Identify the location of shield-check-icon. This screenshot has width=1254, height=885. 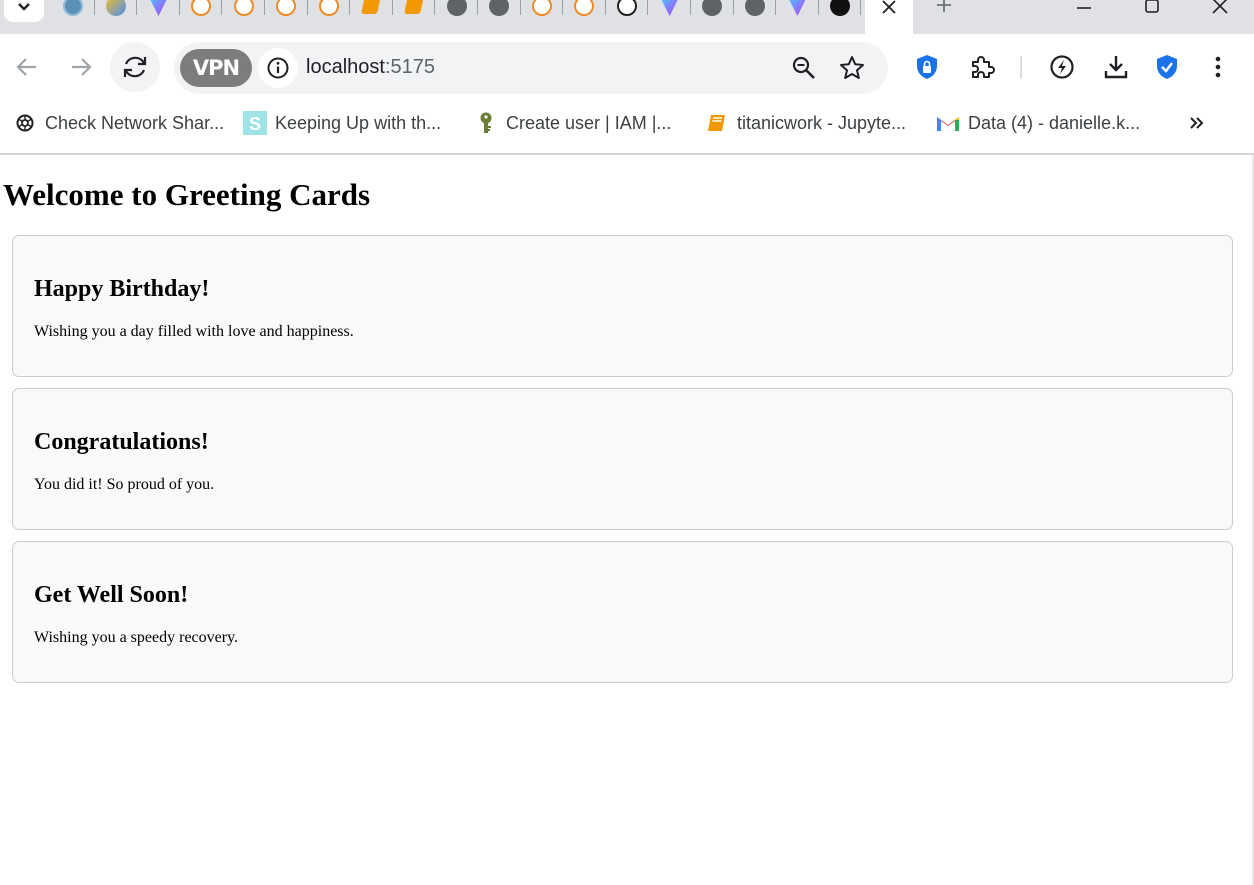
(1167, 67).